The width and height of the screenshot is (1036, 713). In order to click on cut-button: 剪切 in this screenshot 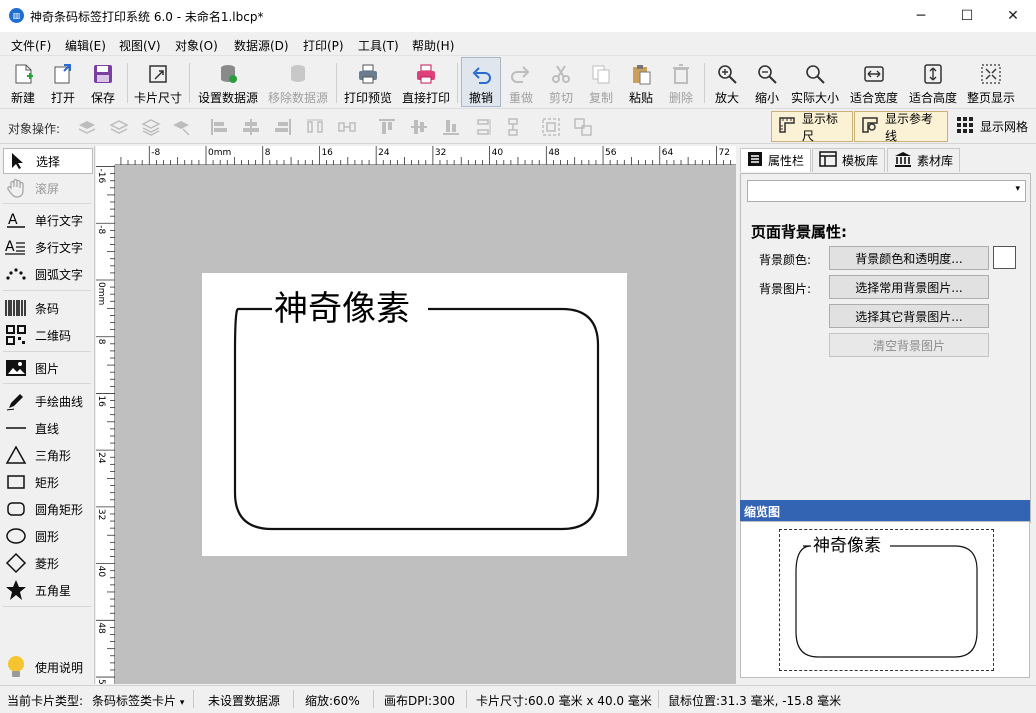, I will do `click(561, 82)`.